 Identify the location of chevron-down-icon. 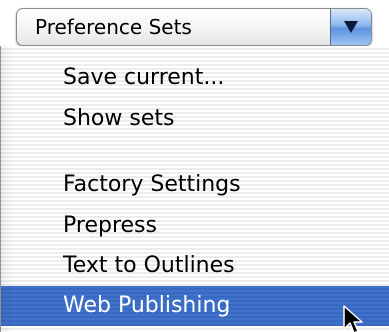
(351, 27).